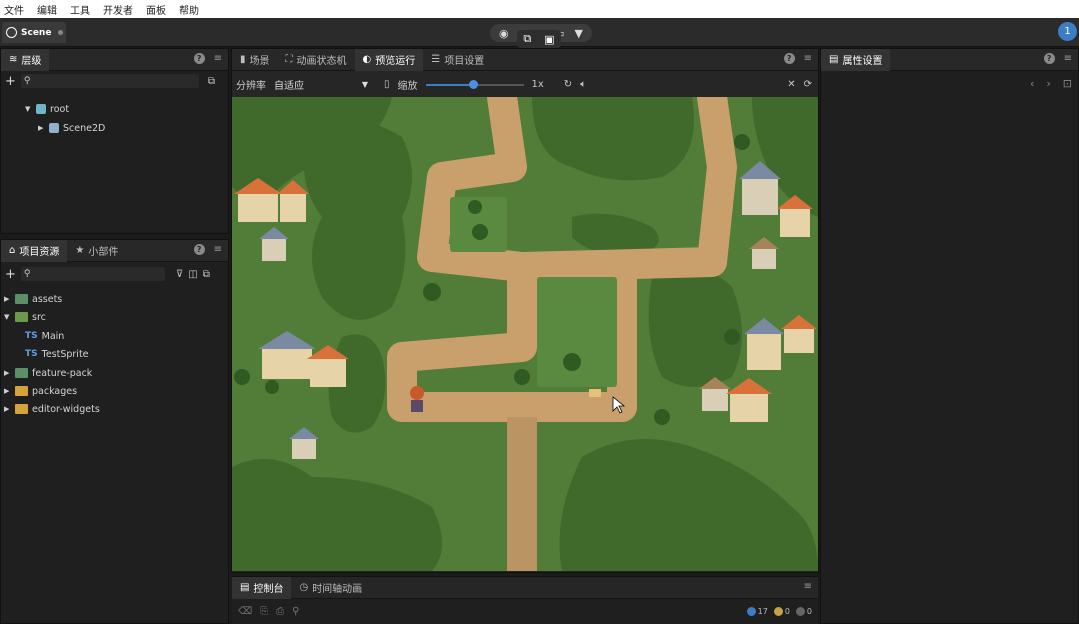 The image size is (1079, 624). Describe the element at coordinates (289, 59) in the screenshot. I see `graph-icon: ⛶` at that location.